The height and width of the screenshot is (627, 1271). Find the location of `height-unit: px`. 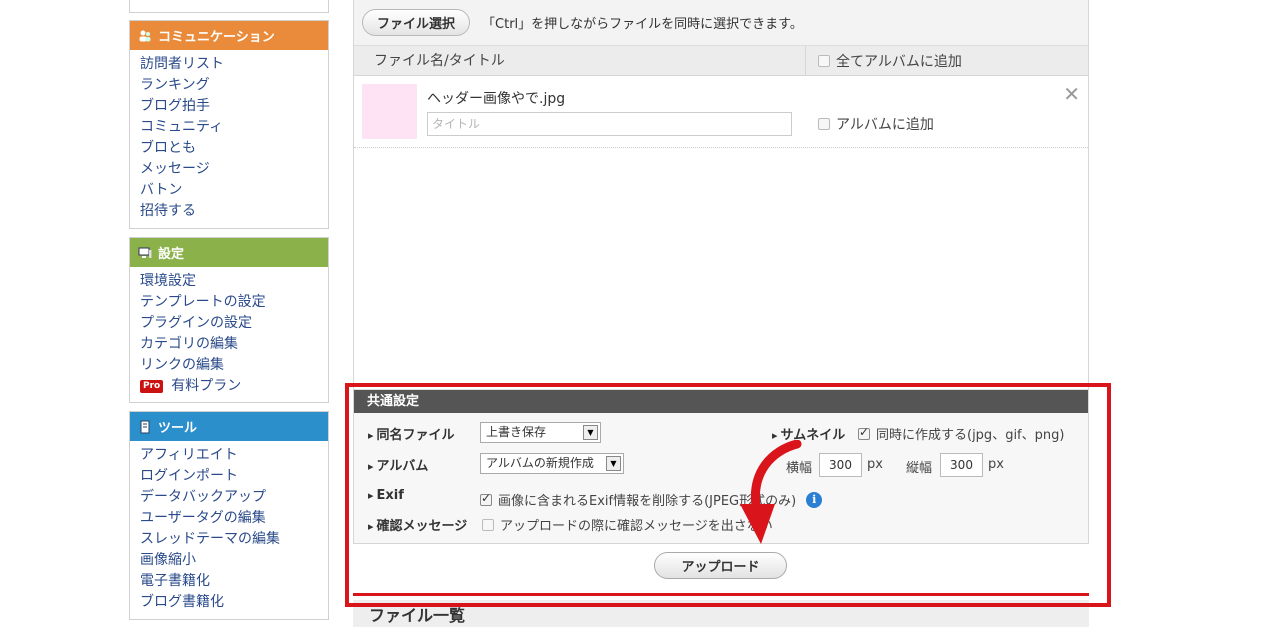

height-unit: px is located at coordinates (996, 464).